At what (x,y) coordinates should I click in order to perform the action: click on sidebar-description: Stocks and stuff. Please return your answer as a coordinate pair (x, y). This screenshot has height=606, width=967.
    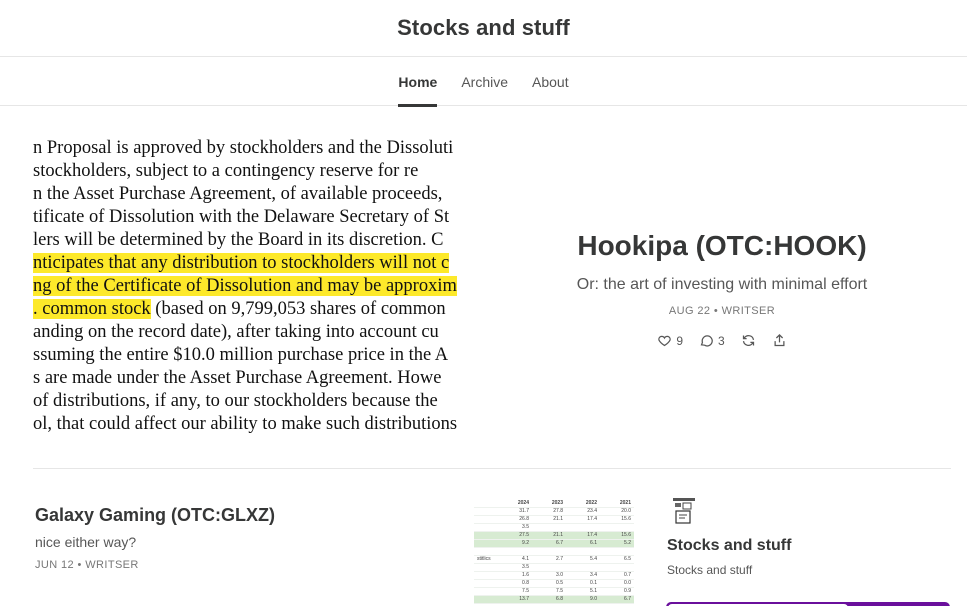
    Looking at the image, I should click on (710, 570).